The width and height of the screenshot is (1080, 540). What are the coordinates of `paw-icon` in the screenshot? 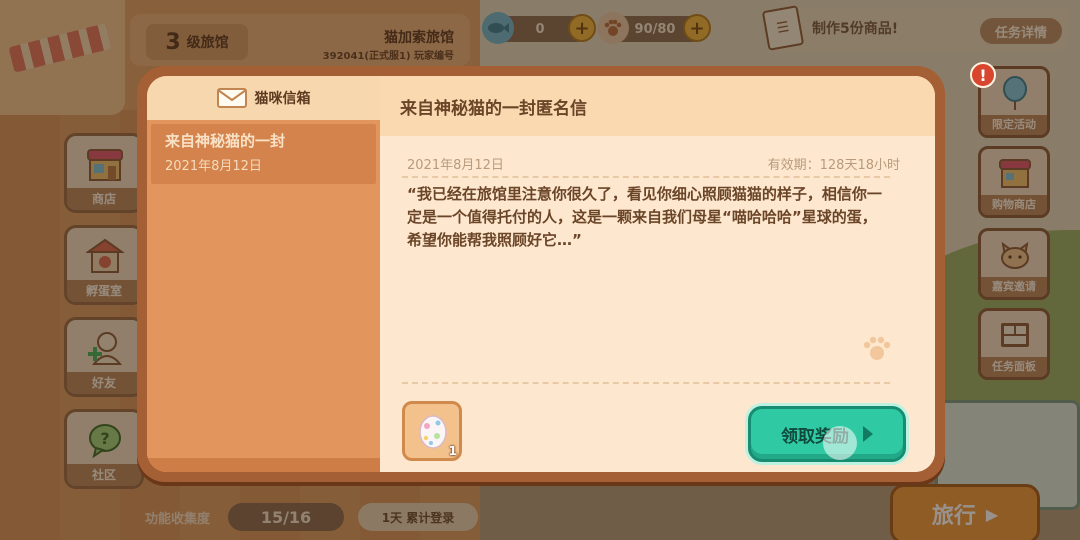 It's located at (877, 348).